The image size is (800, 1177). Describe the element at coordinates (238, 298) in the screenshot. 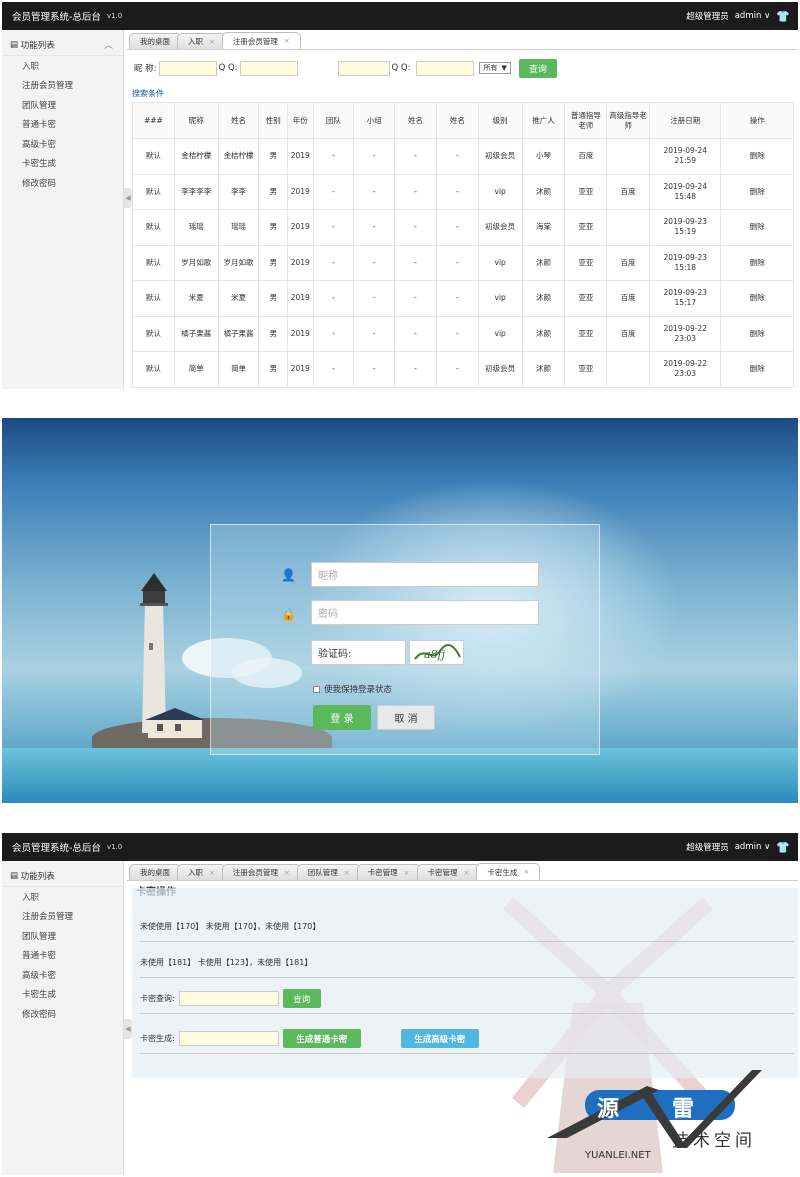

I see `table-cell: 米夏` at that location.